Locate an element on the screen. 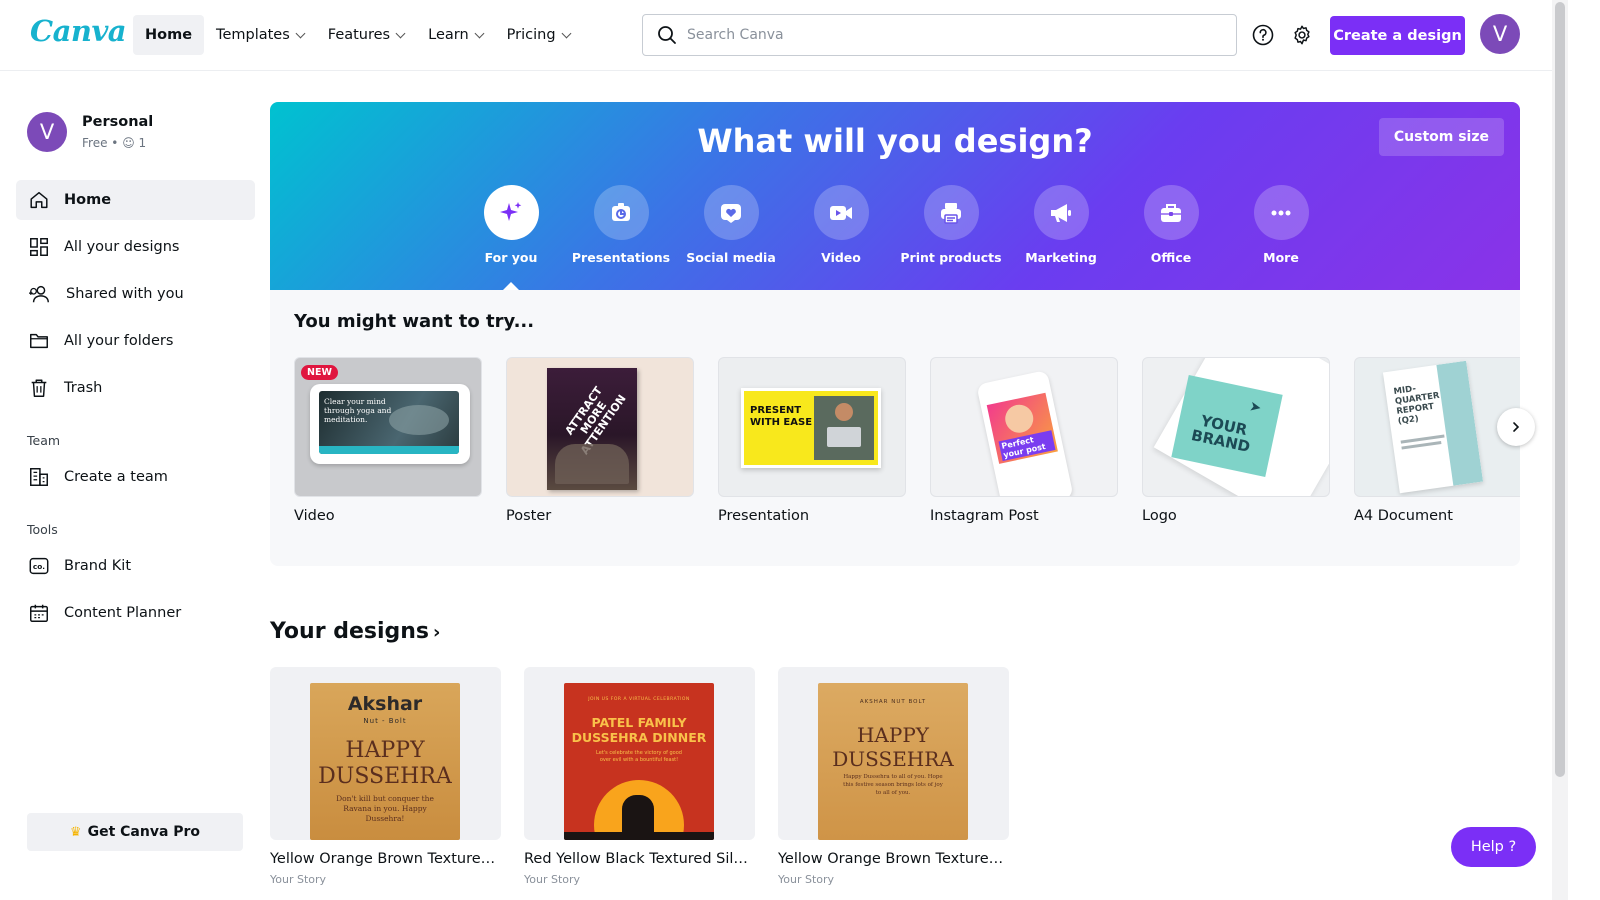 This screenshot has height=900, width=1600. presentation-icon is located at coordinates (621, 211).